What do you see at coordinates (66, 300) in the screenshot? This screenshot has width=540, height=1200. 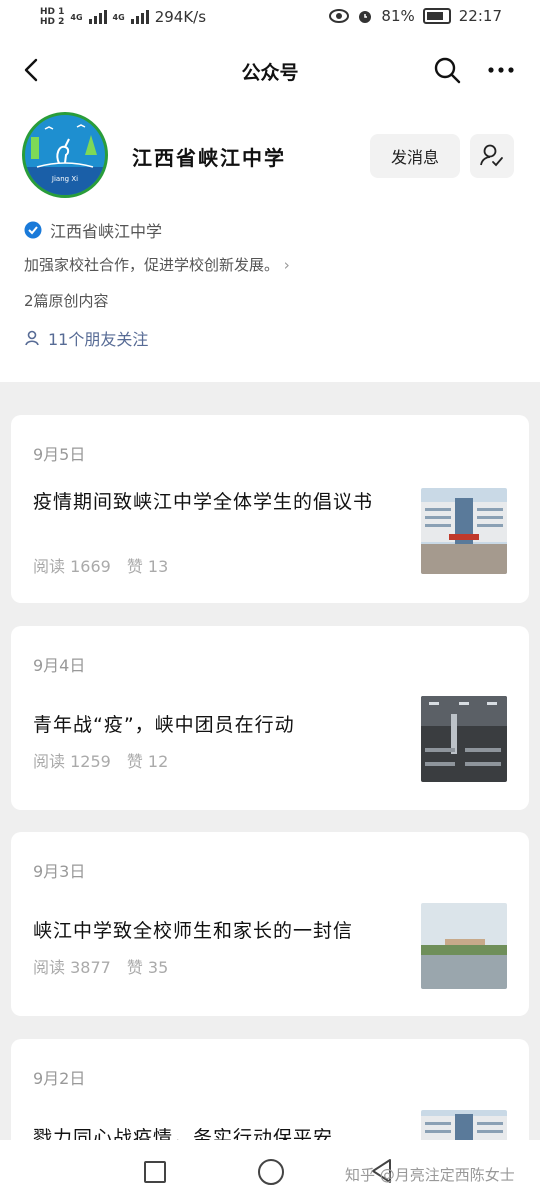 I see `original-content-count: 2篇原创内容` at bounding box center [66, 300].